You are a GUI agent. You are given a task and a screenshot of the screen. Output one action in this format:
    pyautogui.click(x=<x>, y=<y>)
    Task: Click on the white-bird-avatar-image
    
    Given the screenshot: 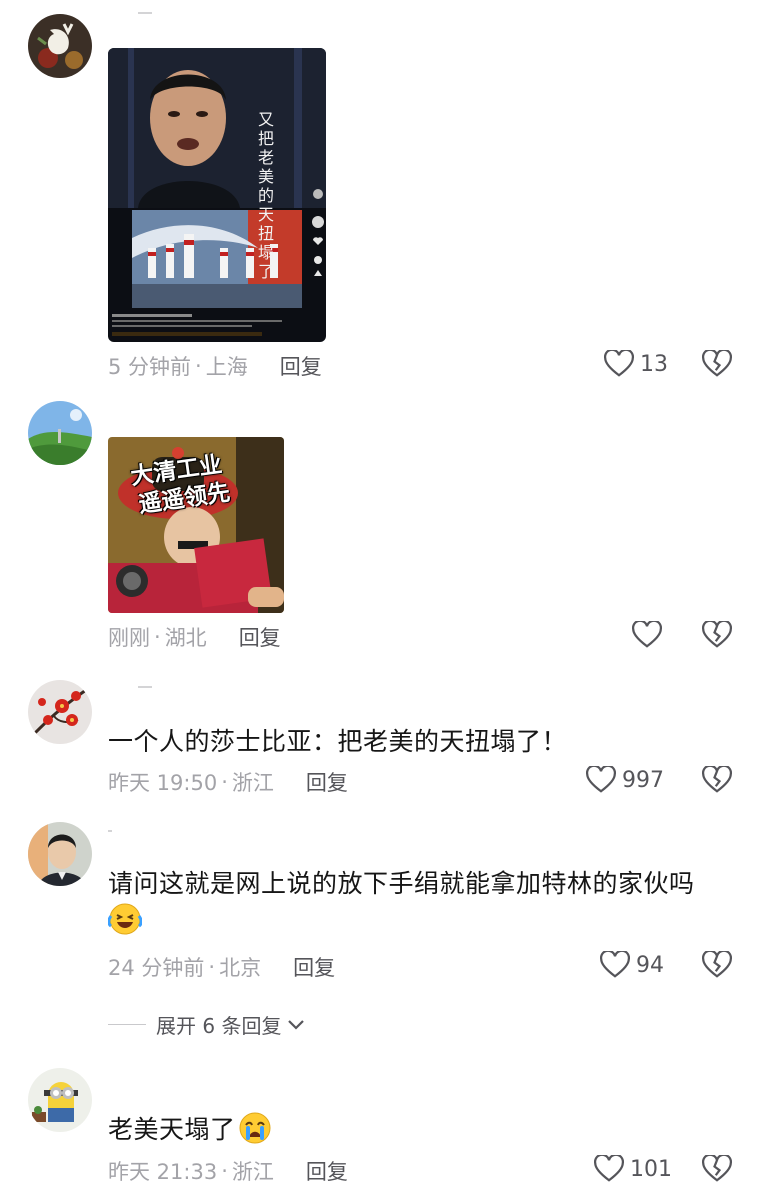 What is the action you would take?
    pyautogui.click(x=60, y=46)
    